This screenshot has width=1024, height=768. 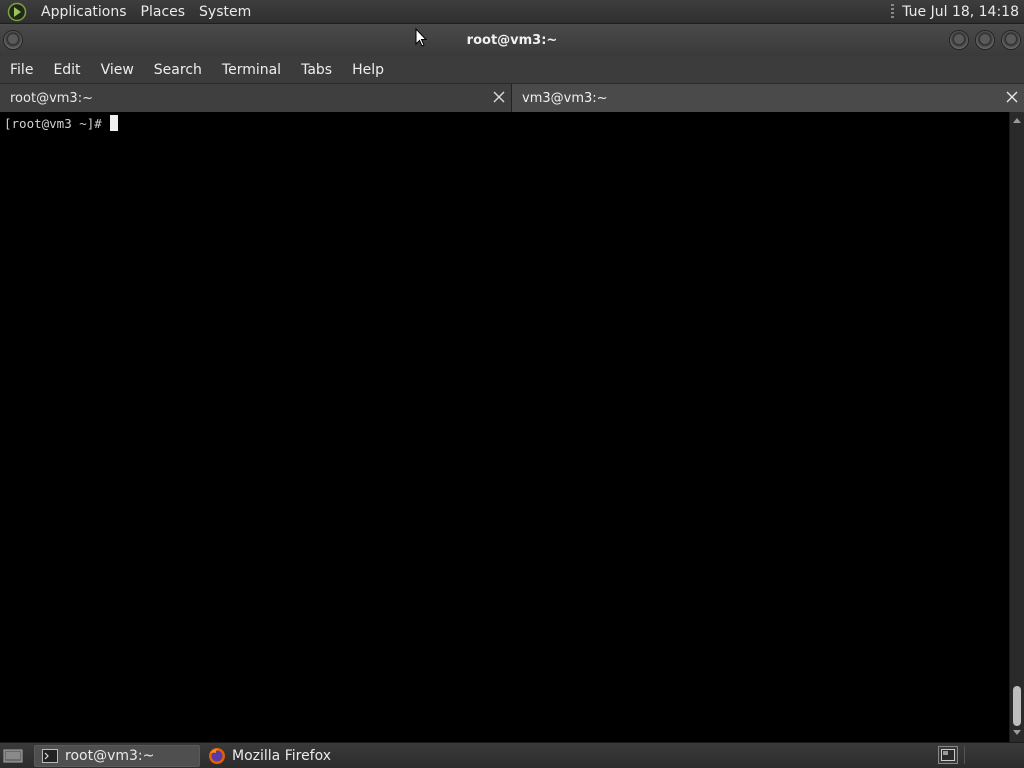 What do you see at coordinates (960, 12) in the screenshot?
I see `clock: Tue Jul 18, 14:18` at bounding box center [960, 12].